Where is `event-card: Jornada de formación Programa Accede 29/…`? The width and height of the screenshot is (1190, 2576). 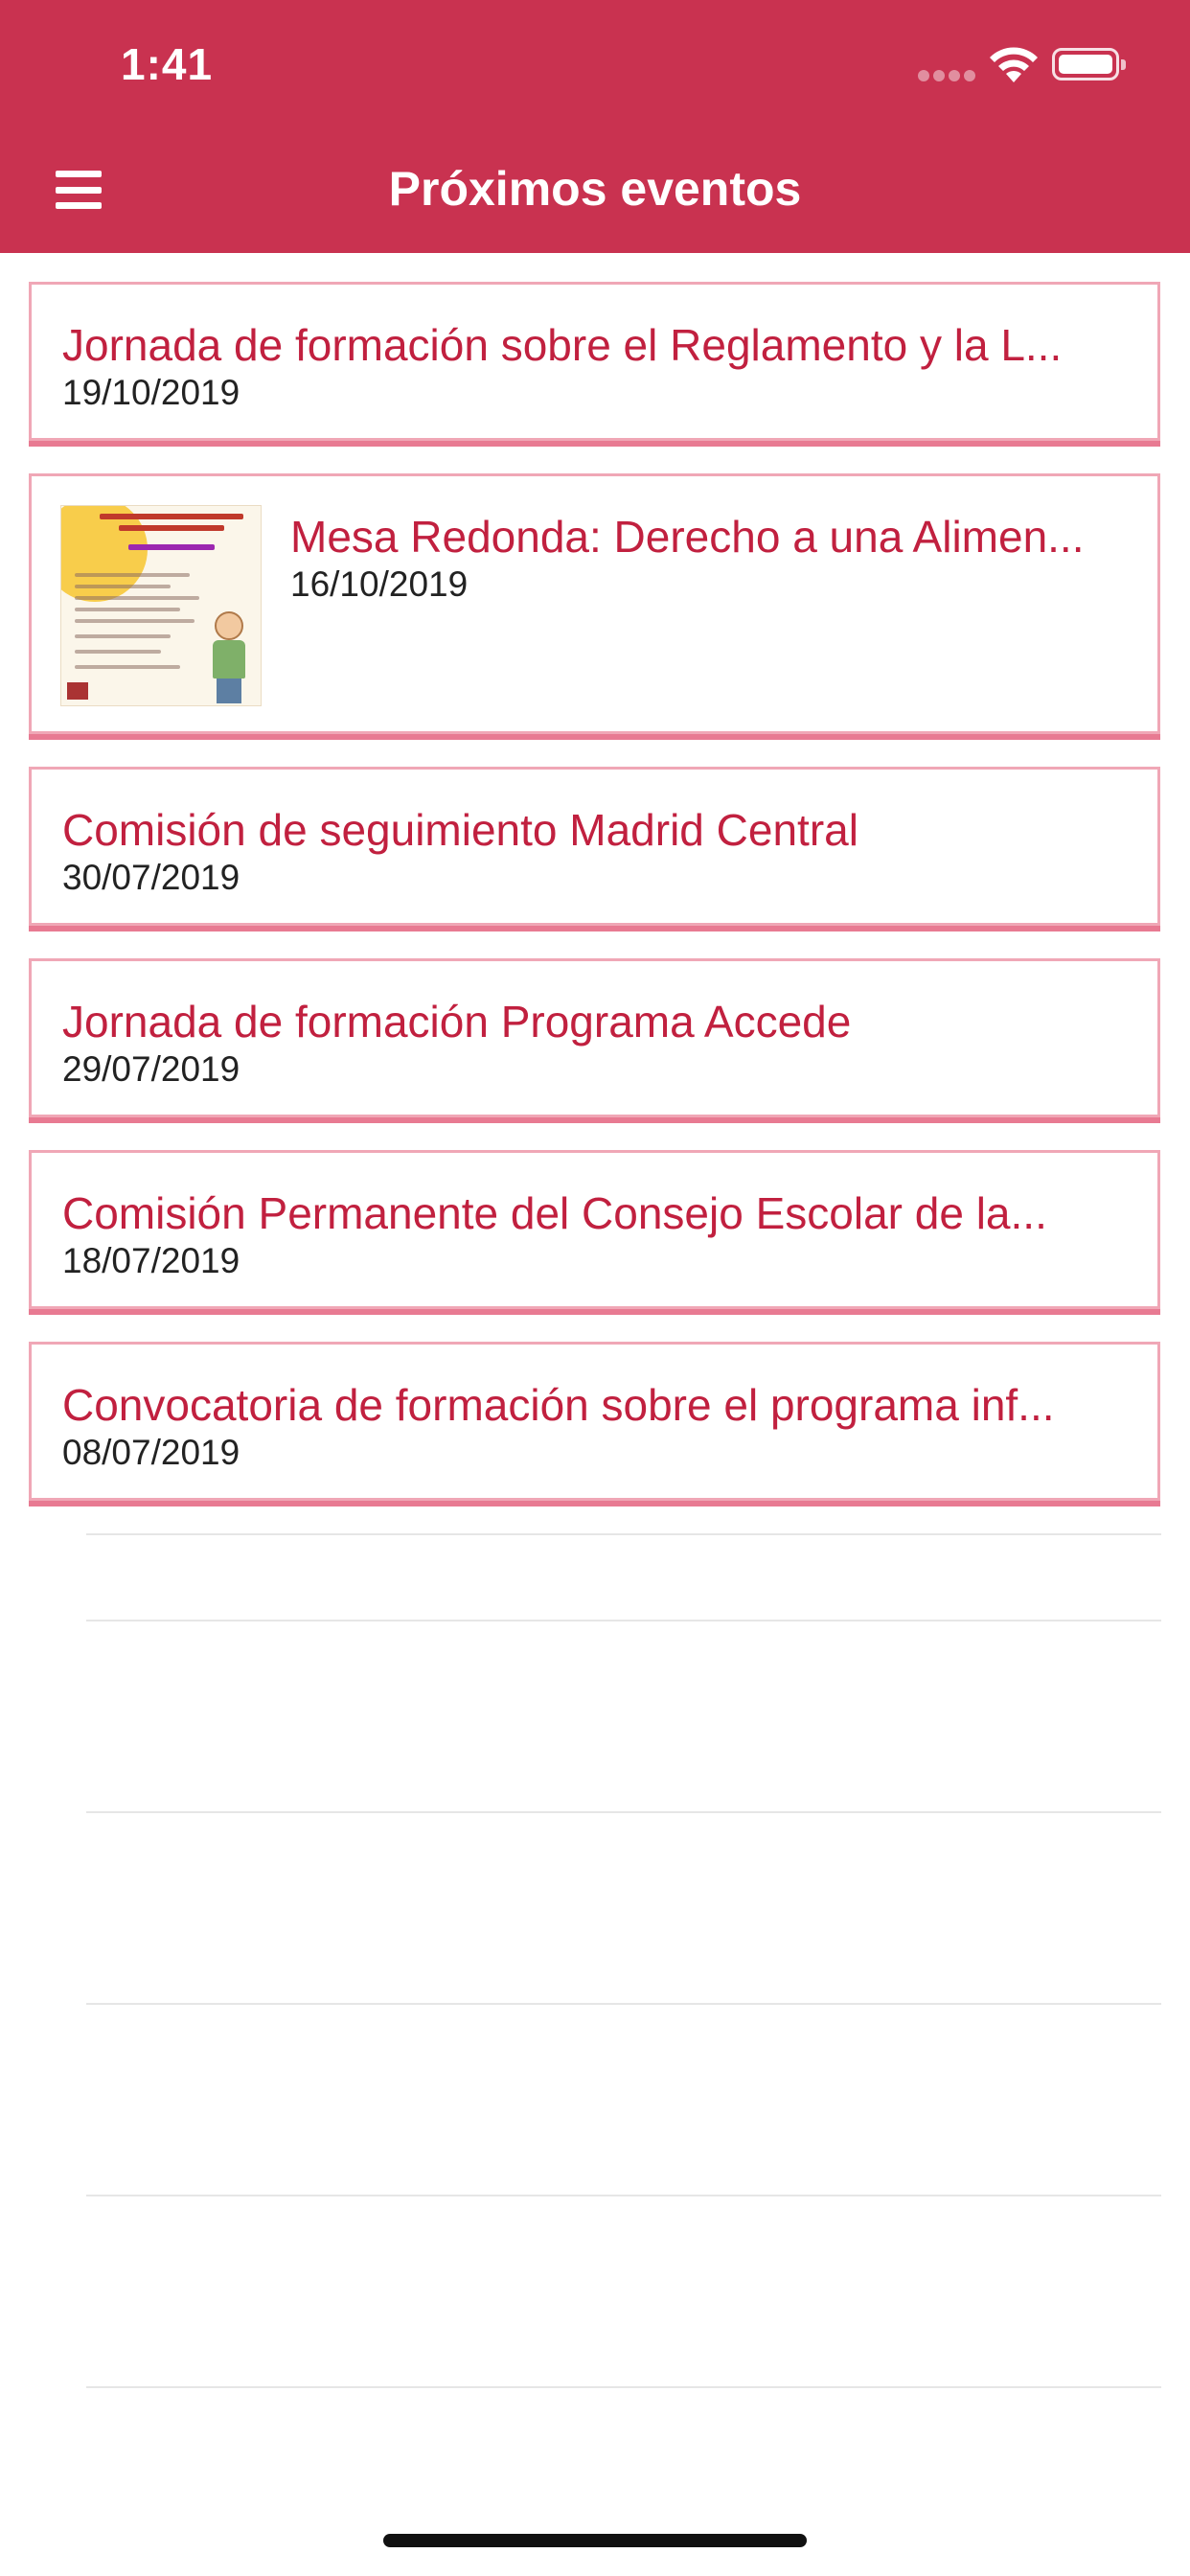 event-card: Jornada de formación Programa Accede 29/… is located at coordinates (594, 1038).